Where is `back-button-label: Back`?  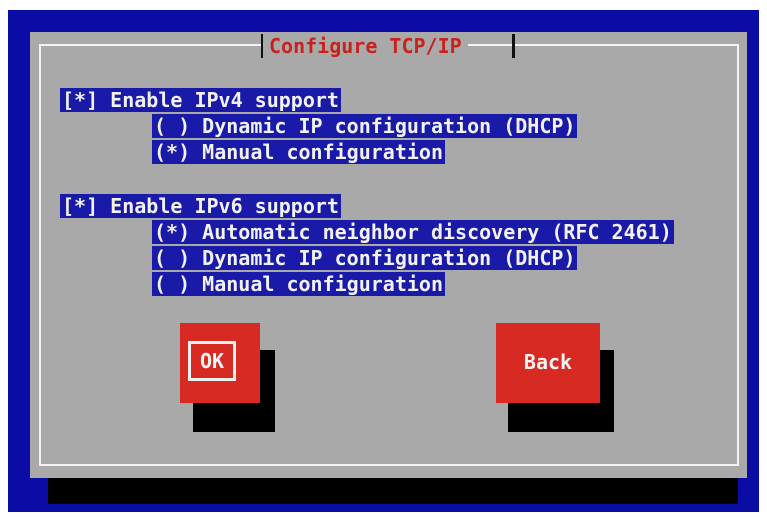 back-button-label: Back is located at coordinates (548, 362).